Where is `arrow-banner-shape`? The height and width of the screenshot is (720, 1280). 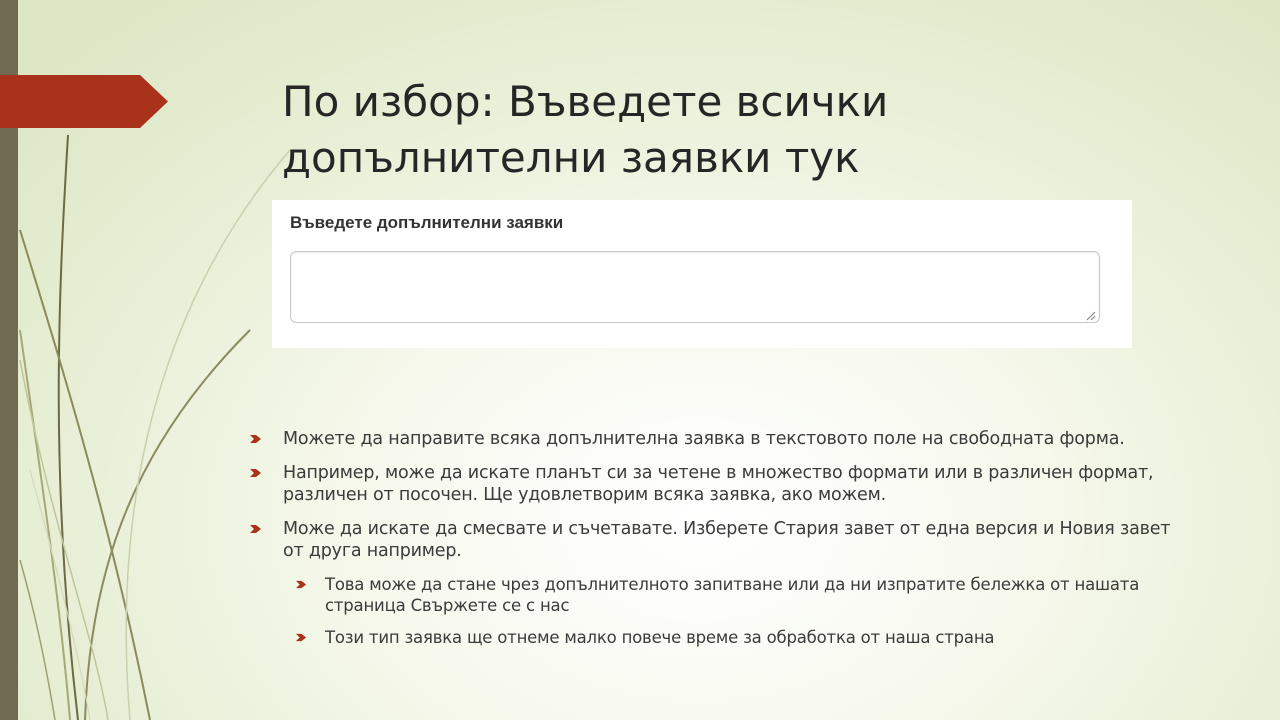 arrow-banner-shape is located at coordinates (84, 101).